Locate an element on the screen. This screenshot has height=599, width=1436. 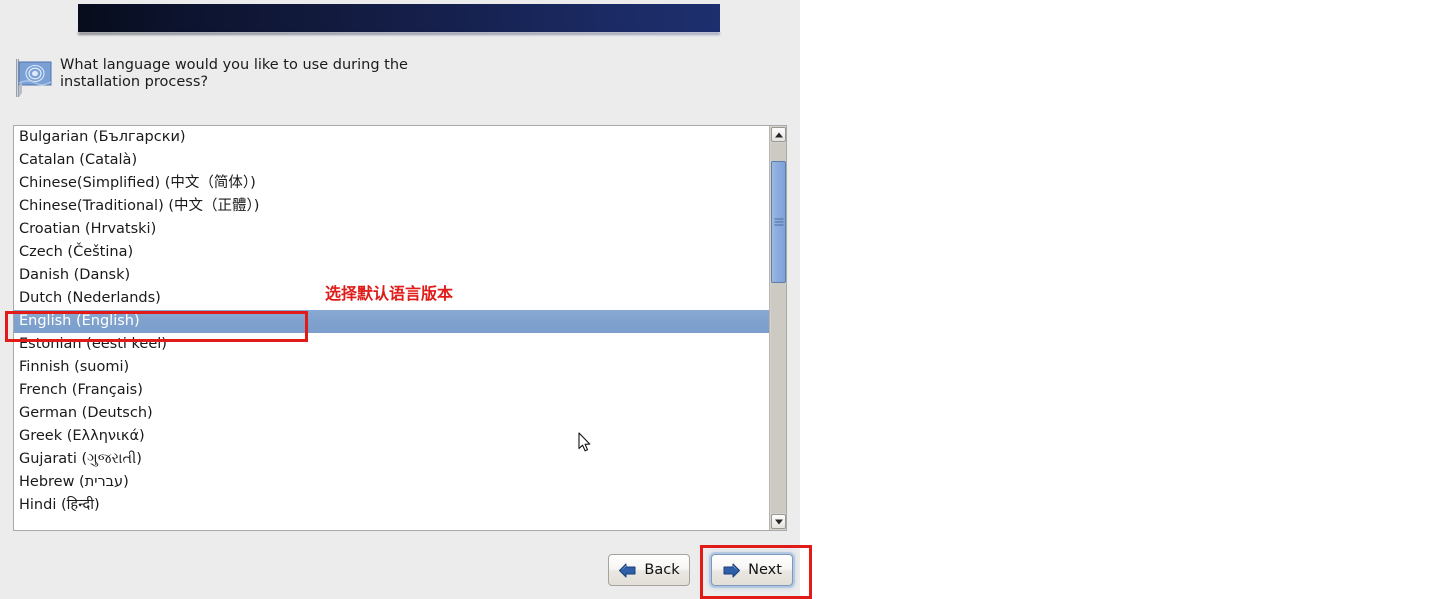
scrollbar-grip-icon is located at coordinates (778, 222).